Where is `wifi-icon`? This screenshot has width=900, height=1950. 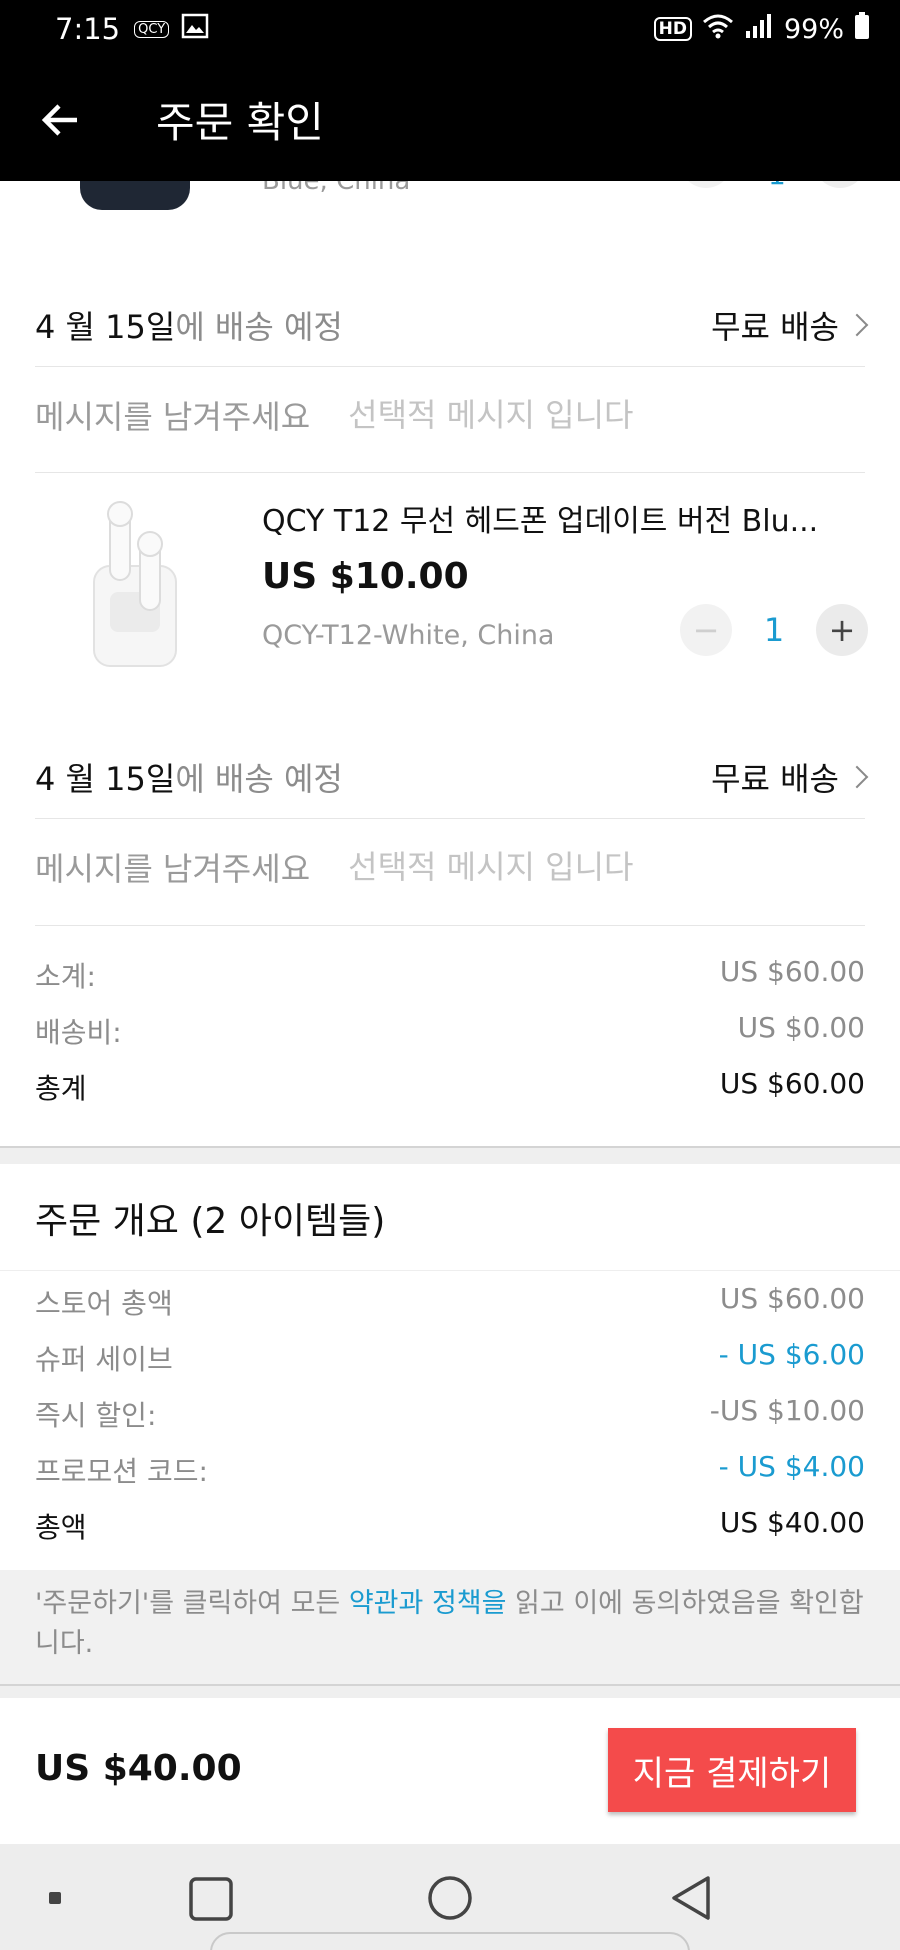
wifi-icon is located at coordinates (718, 29).